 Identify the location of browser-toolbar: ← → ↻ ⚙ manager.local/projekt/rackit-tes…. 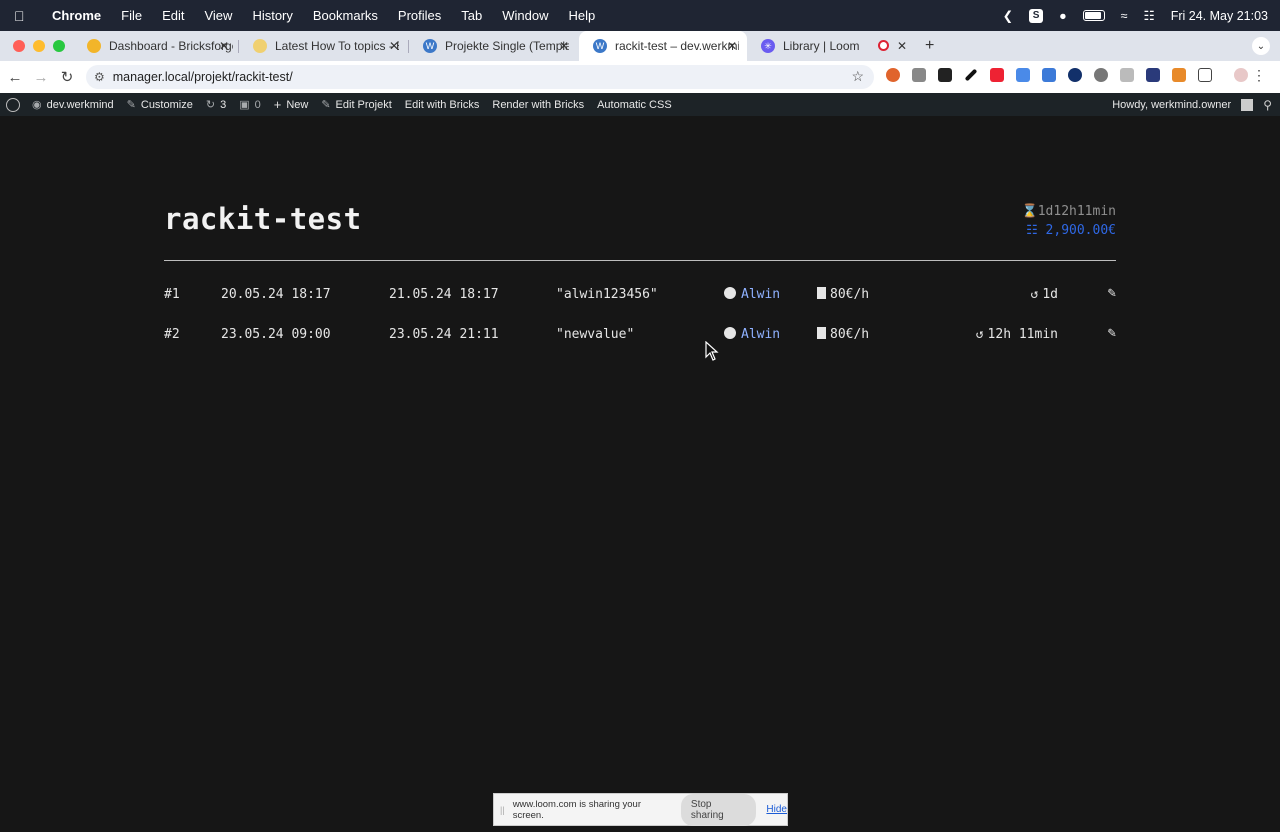
(640, 77).